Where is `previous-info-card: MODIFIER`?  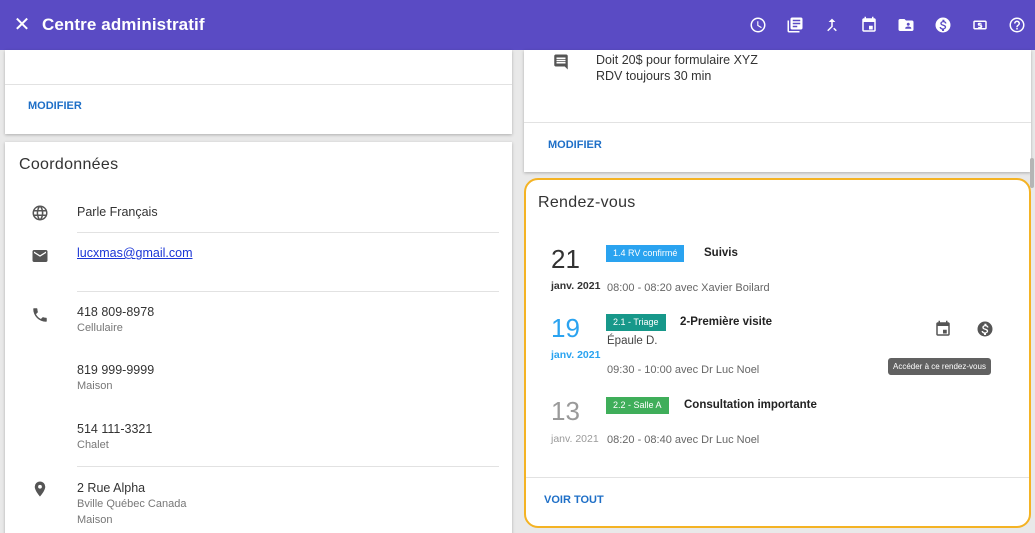 previous-info-card: MODIFIER is located at coordinates (258, 92).